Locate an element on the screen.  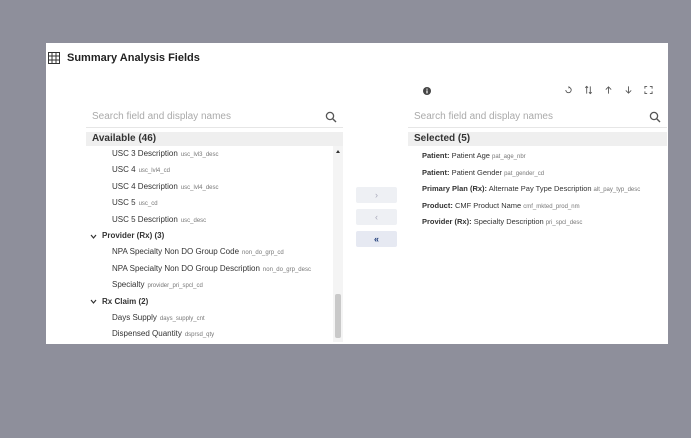
selected-list-title: Selected (5) is located at coordinates (537, 139).